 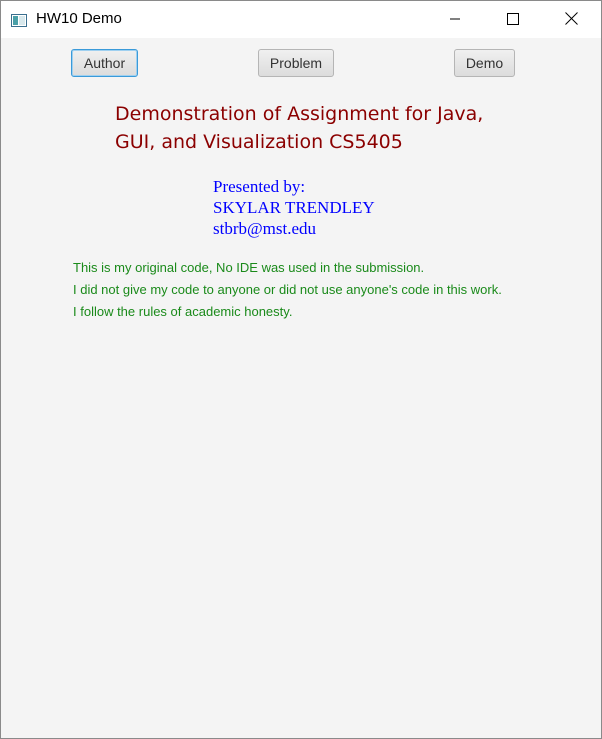 I want to click on presenter-email: stbrb@mst.edu, so click(x=265, y=228).